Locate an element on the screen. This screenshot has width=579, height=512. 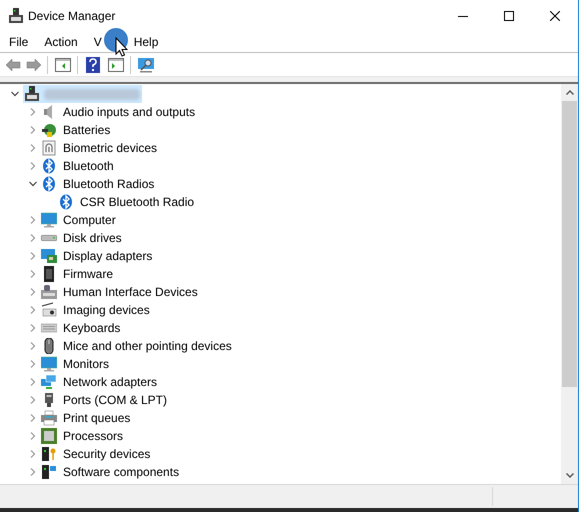
chip-icon is located at coordinates (49, 274).